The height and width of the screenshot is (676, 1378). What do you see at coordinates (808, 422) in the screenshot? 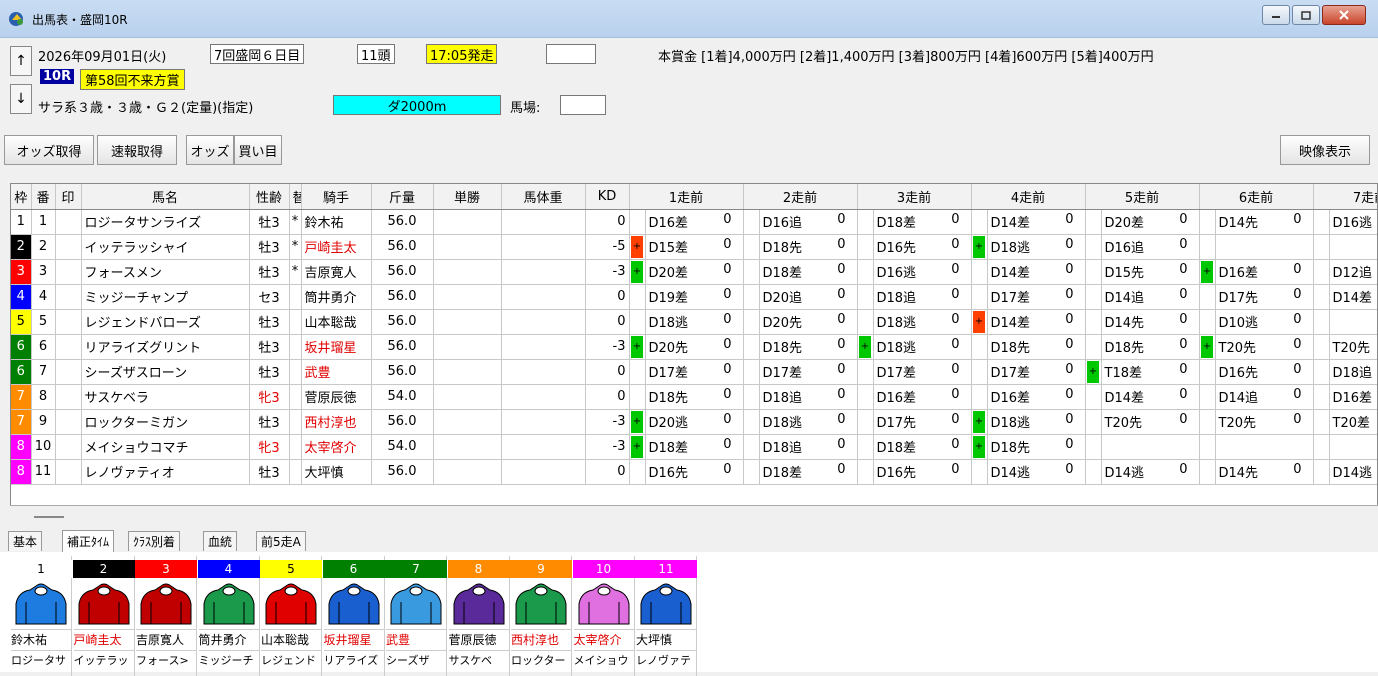
I see `past-race-2: D18逃 0` at bounding box center [808, 422].